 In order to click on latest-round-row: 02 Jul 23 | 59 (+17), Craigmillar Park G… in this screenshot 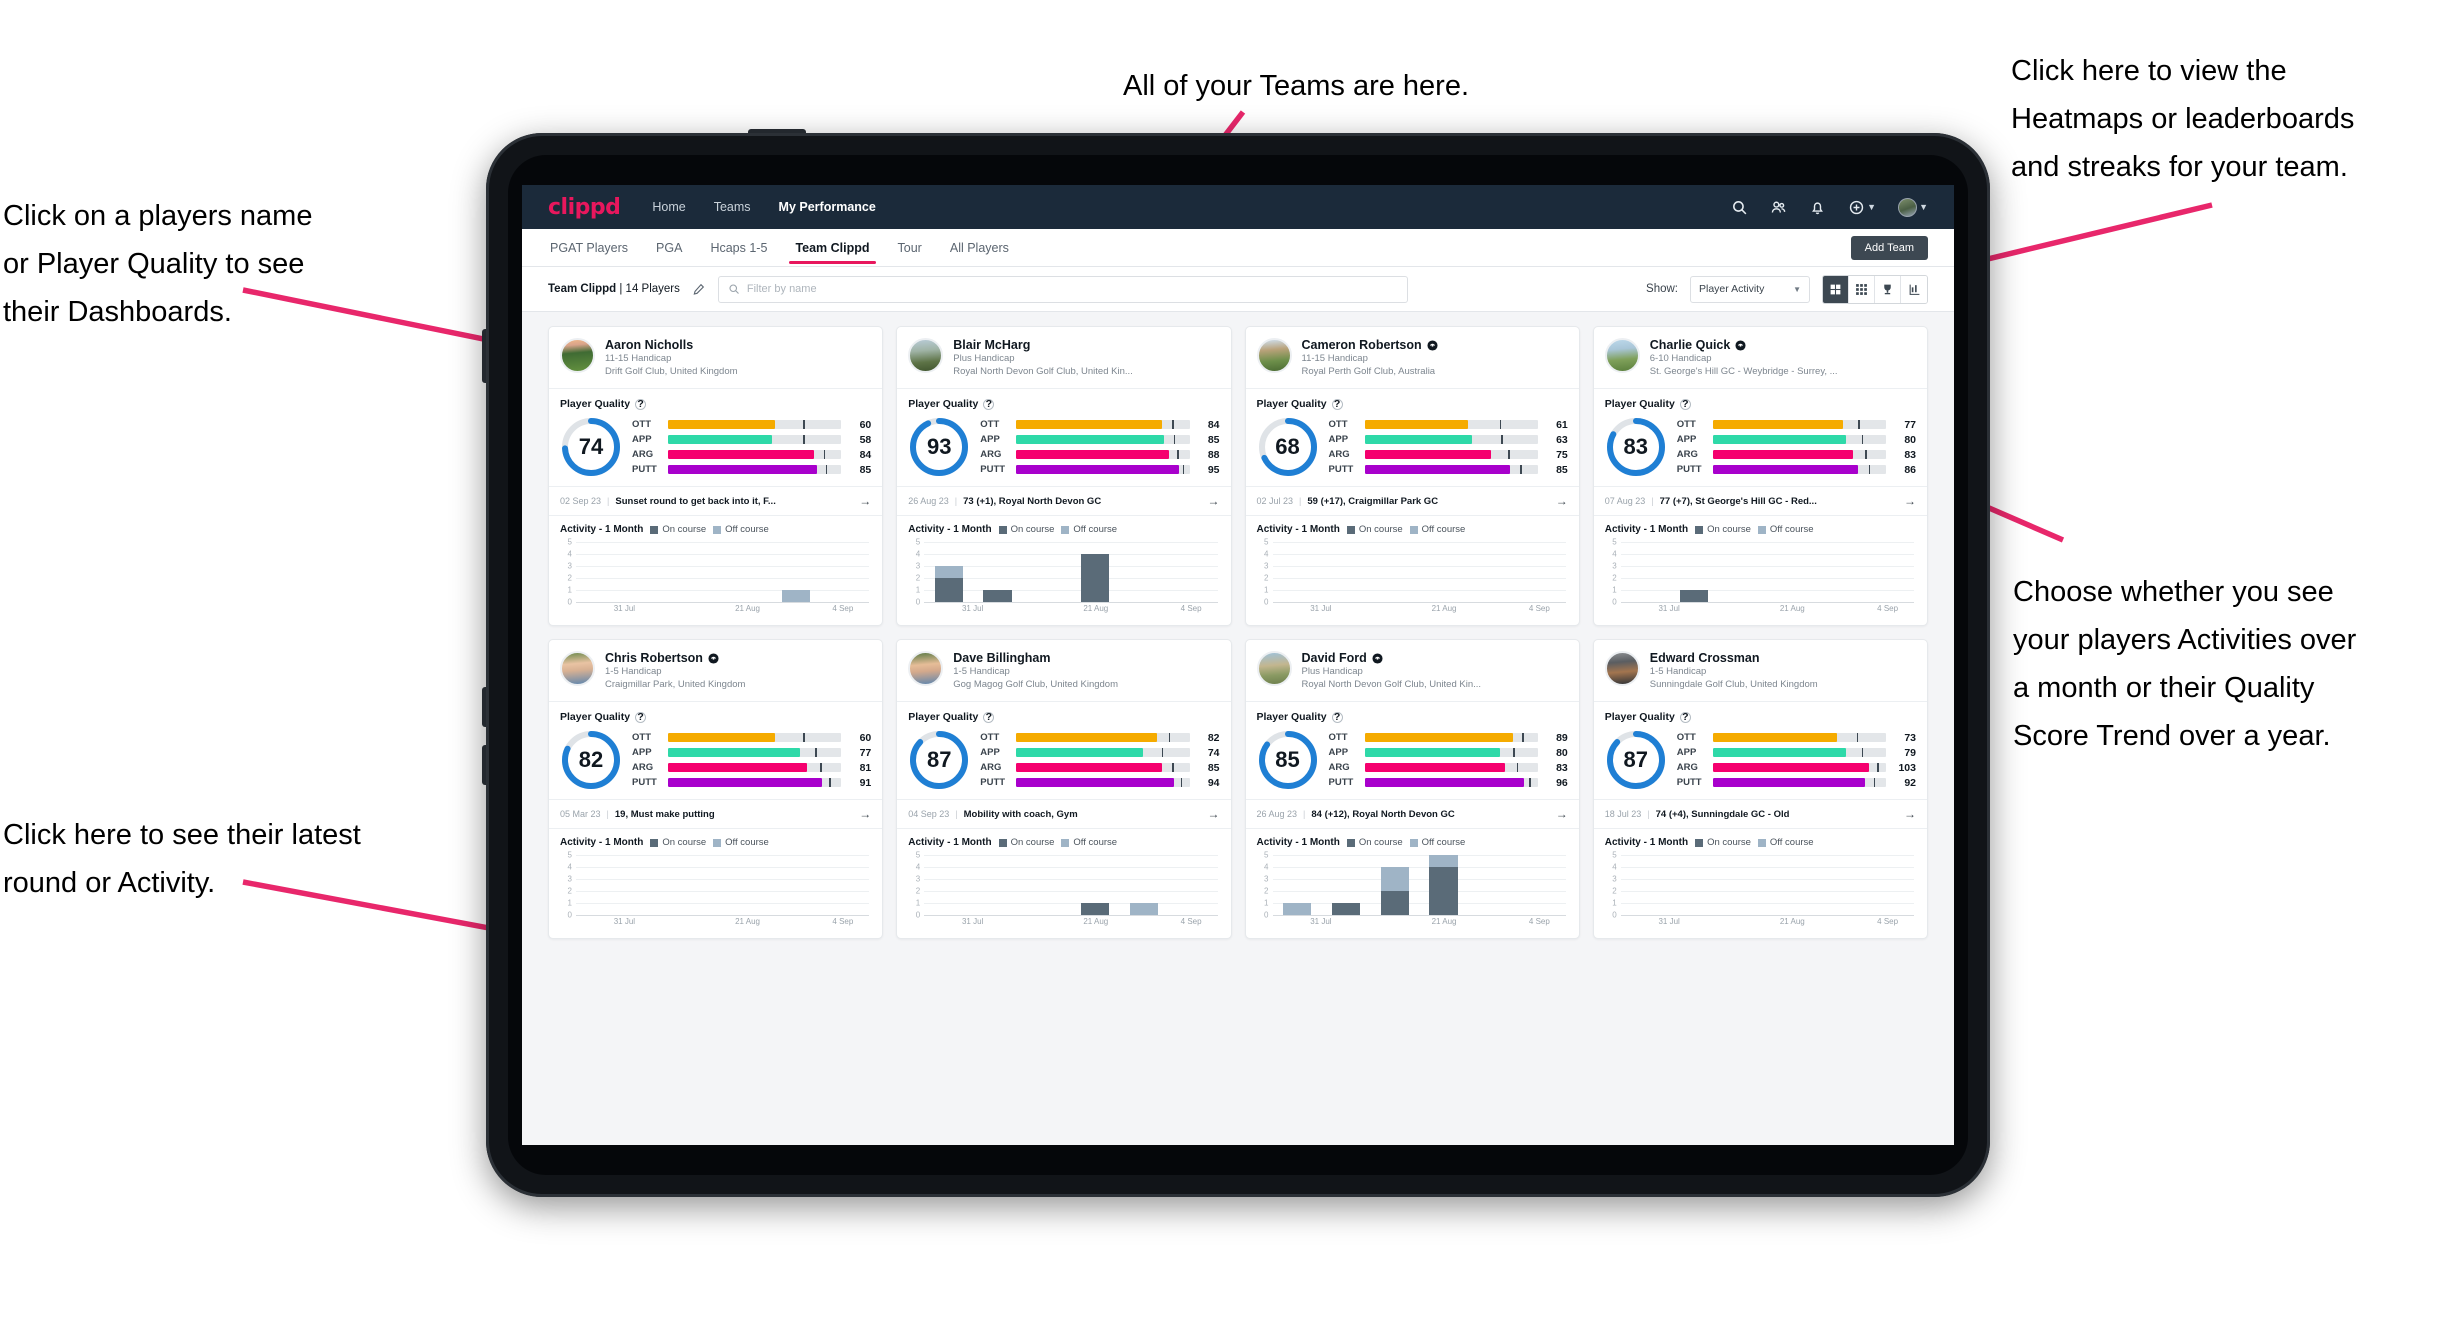, I will do `click(1412, 501)`.